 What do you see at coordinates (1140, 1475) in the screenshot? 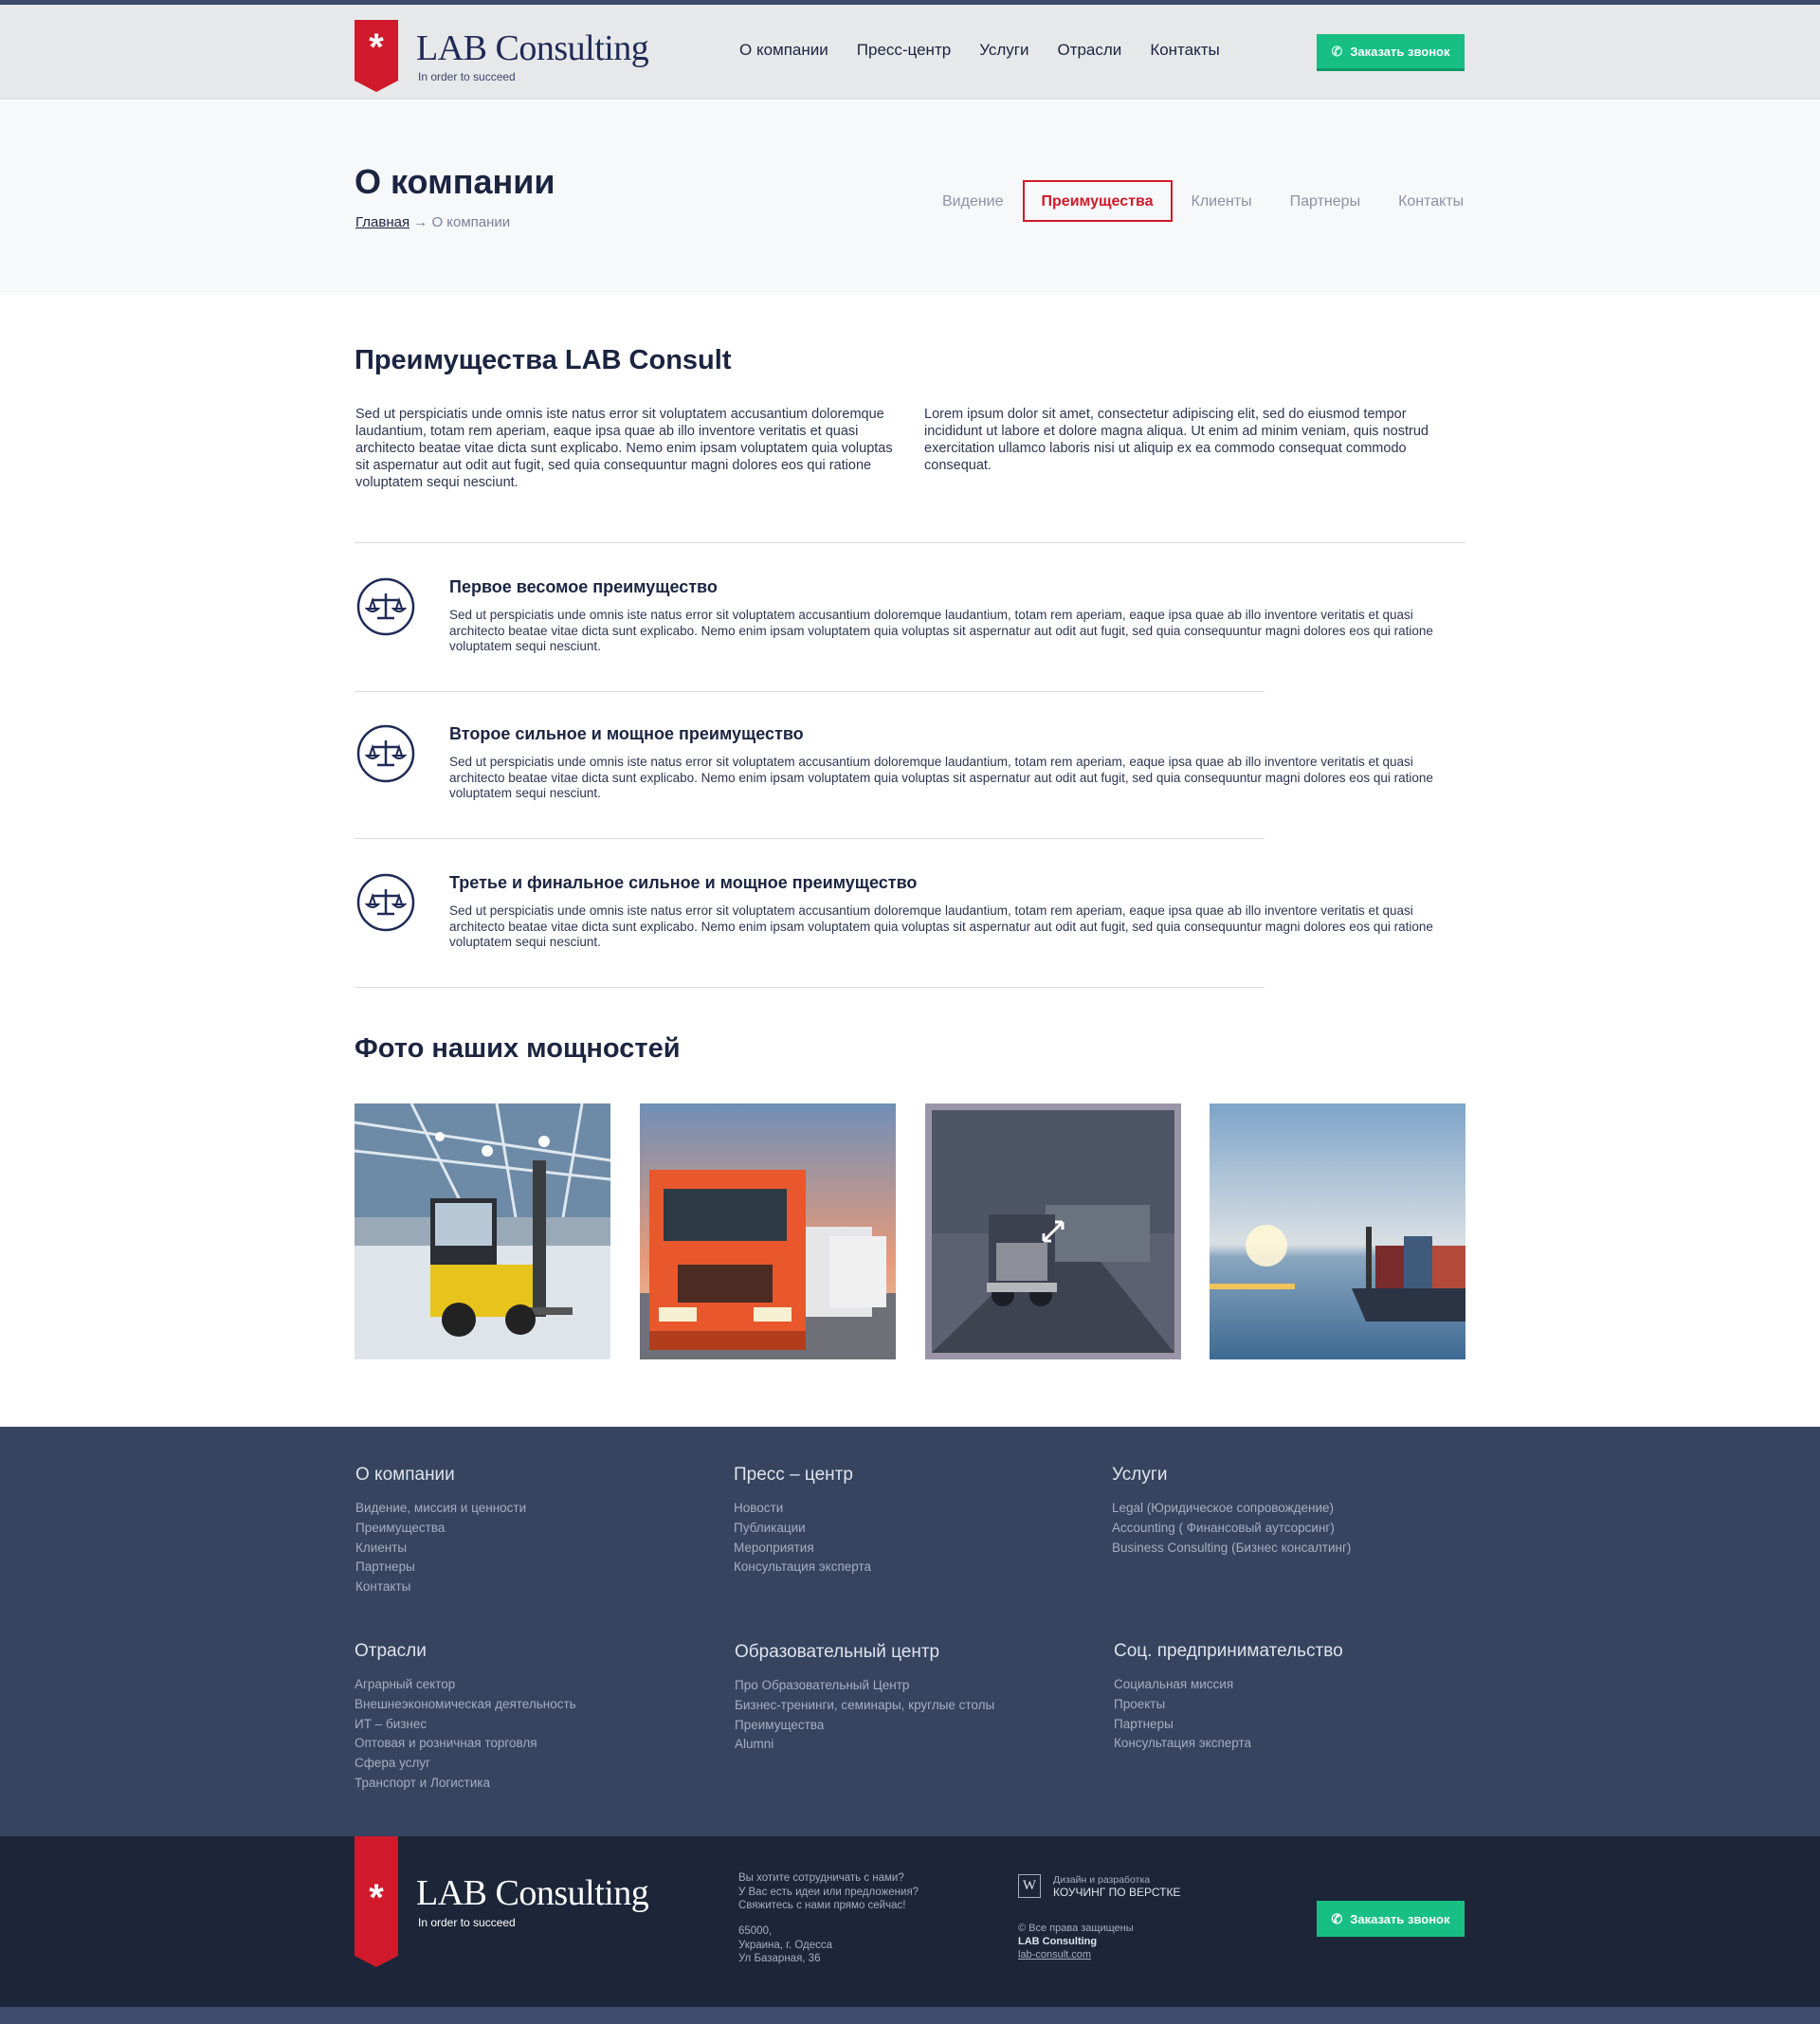
I see `footer-column-title: Услуги` at bounding box center [1140, 1475].